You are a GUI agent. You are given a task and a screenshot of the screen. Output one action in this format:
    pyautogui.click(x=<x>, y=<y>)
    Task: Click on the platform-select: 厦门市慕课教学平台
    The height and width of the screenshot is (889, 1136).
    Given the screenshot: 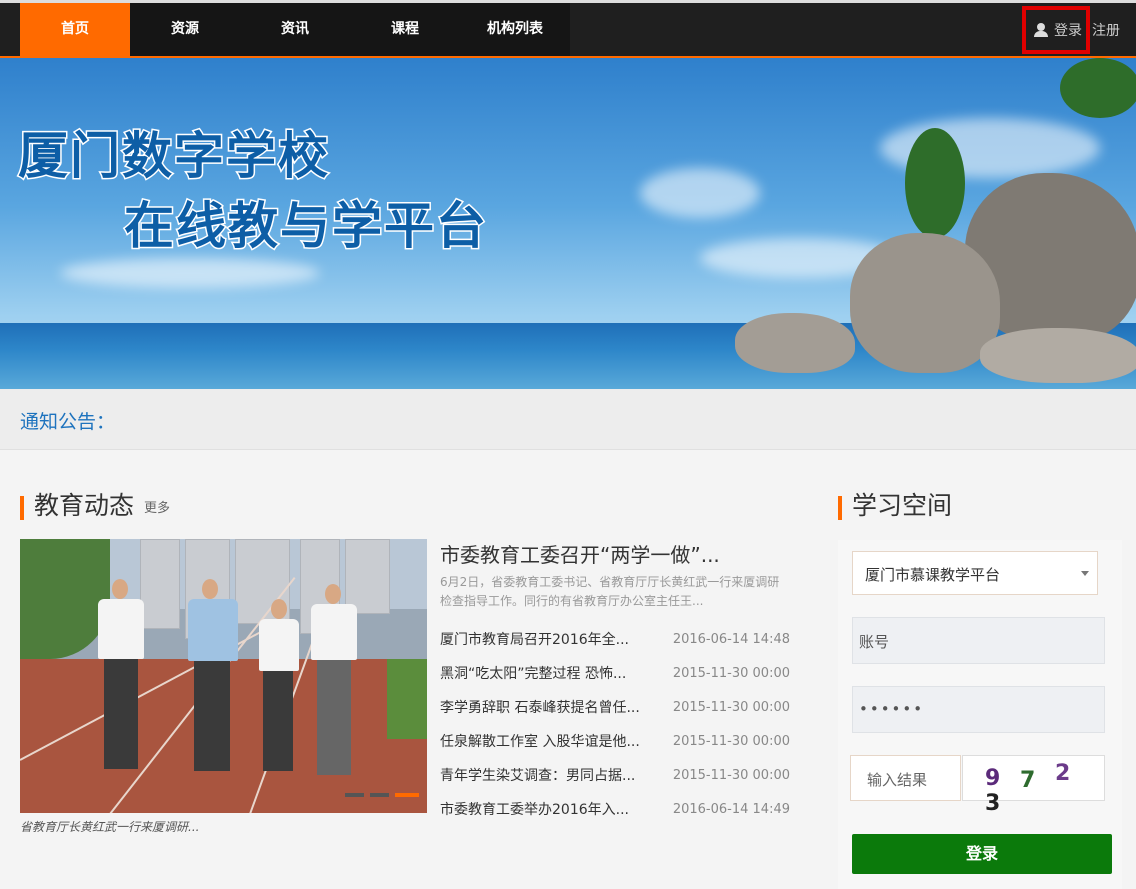 What is the action you would take?
    pyautogui.click(x=975, y=573)
    